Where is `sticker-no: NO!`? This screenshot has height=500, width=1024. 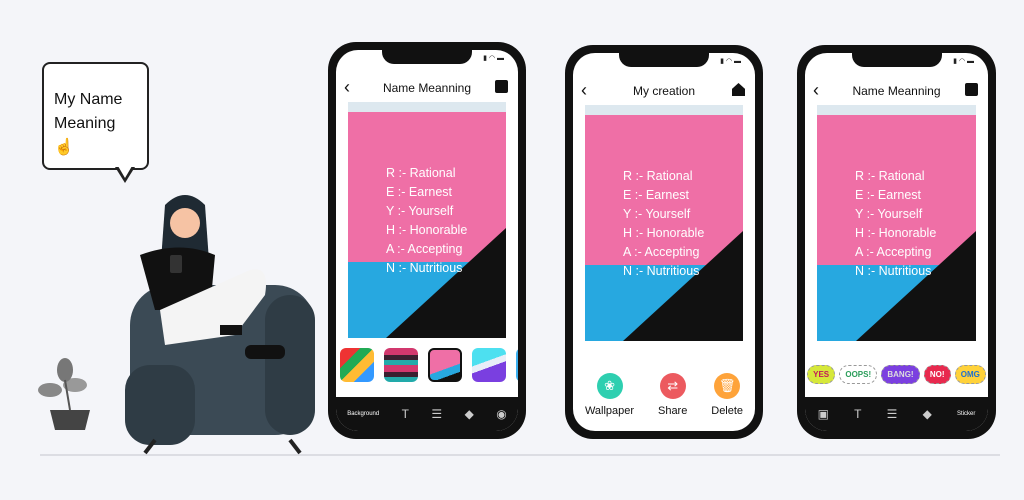
sticker-no: NO! is located at coordinates (937, 374).